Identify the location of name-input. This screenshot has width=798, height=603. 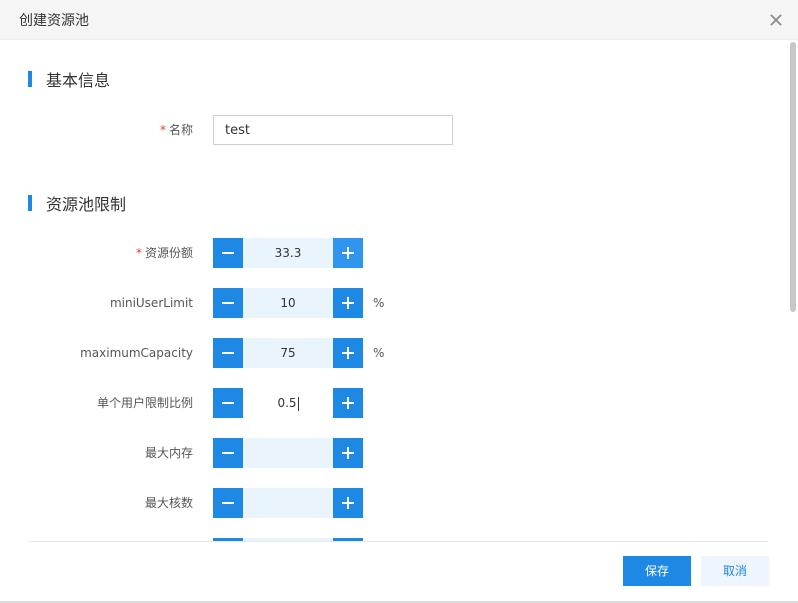
(333, 130).